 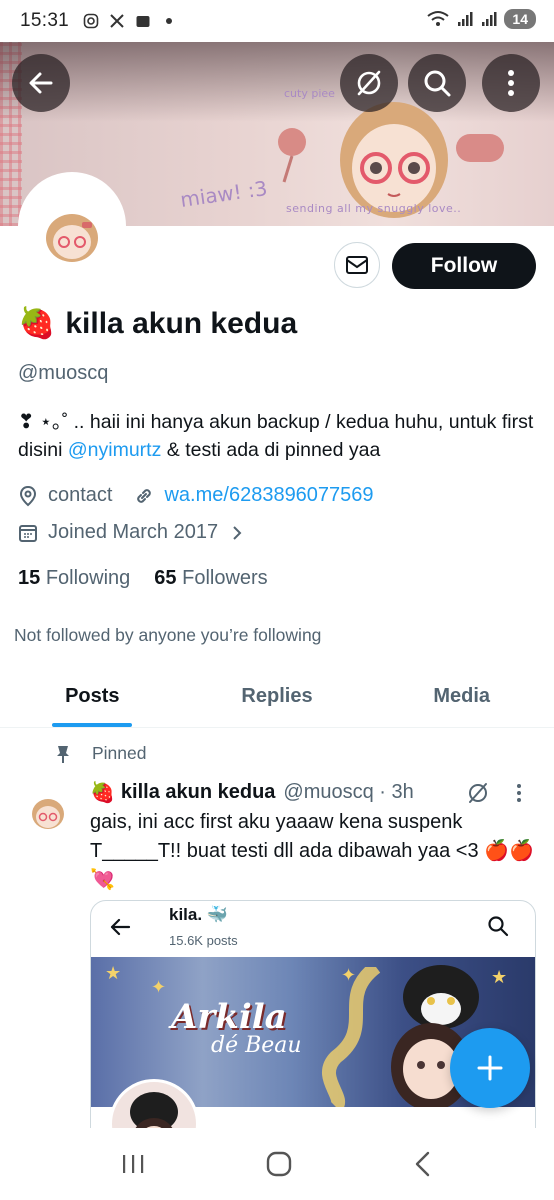 I want to click on status-bar: 15:31 14, so click(x=277, y=21).